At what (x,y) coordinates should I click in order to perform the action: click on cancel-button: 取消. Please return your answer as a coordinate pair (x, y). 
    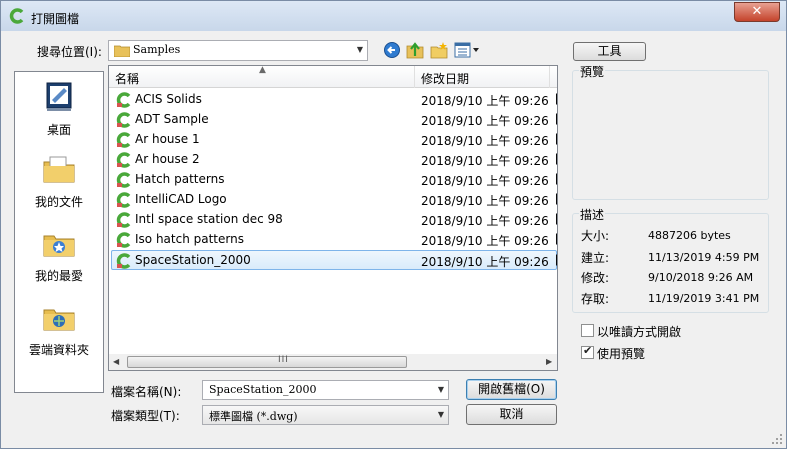
    Looking at the image, I should click on (511, 414).